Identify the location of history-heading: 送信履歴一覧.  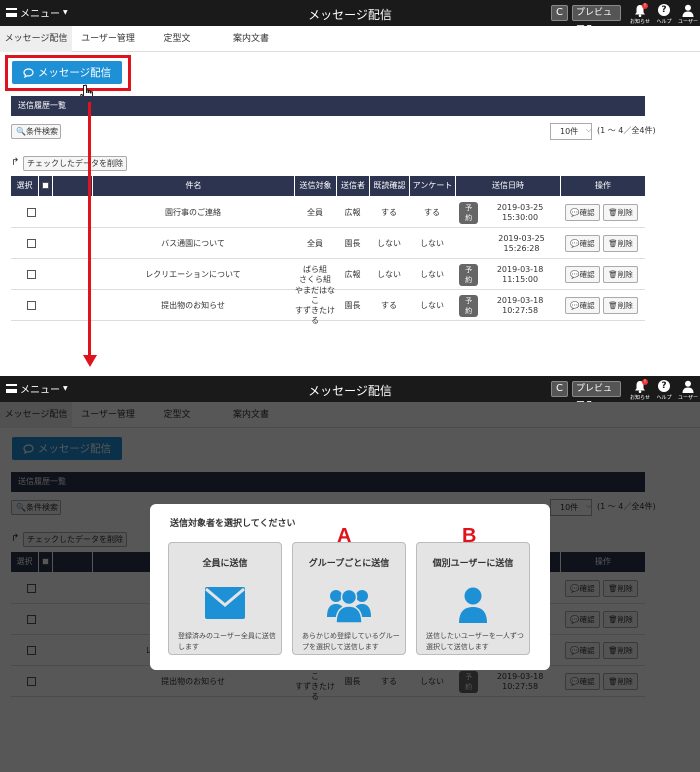
(328, 106).